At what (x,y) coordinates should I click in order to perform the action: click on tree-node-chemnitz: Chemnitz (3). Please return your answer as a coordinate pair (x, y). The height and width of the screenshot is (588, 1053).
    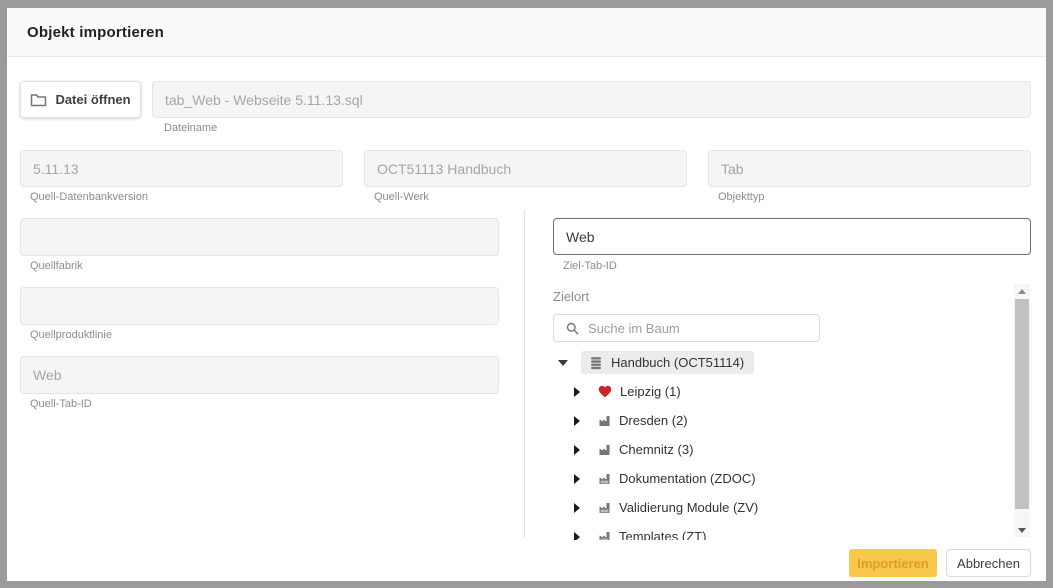
    Looking at the image, I should click on (780, 449).